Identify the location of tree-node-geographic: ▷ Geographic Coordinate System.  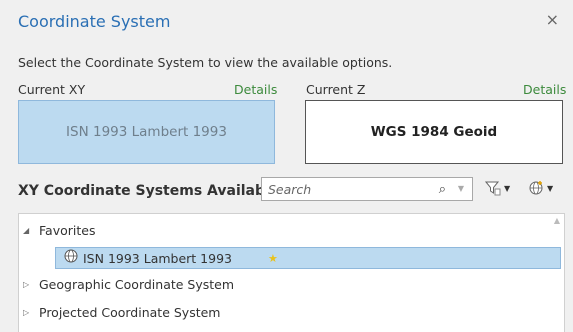
(128, 284).